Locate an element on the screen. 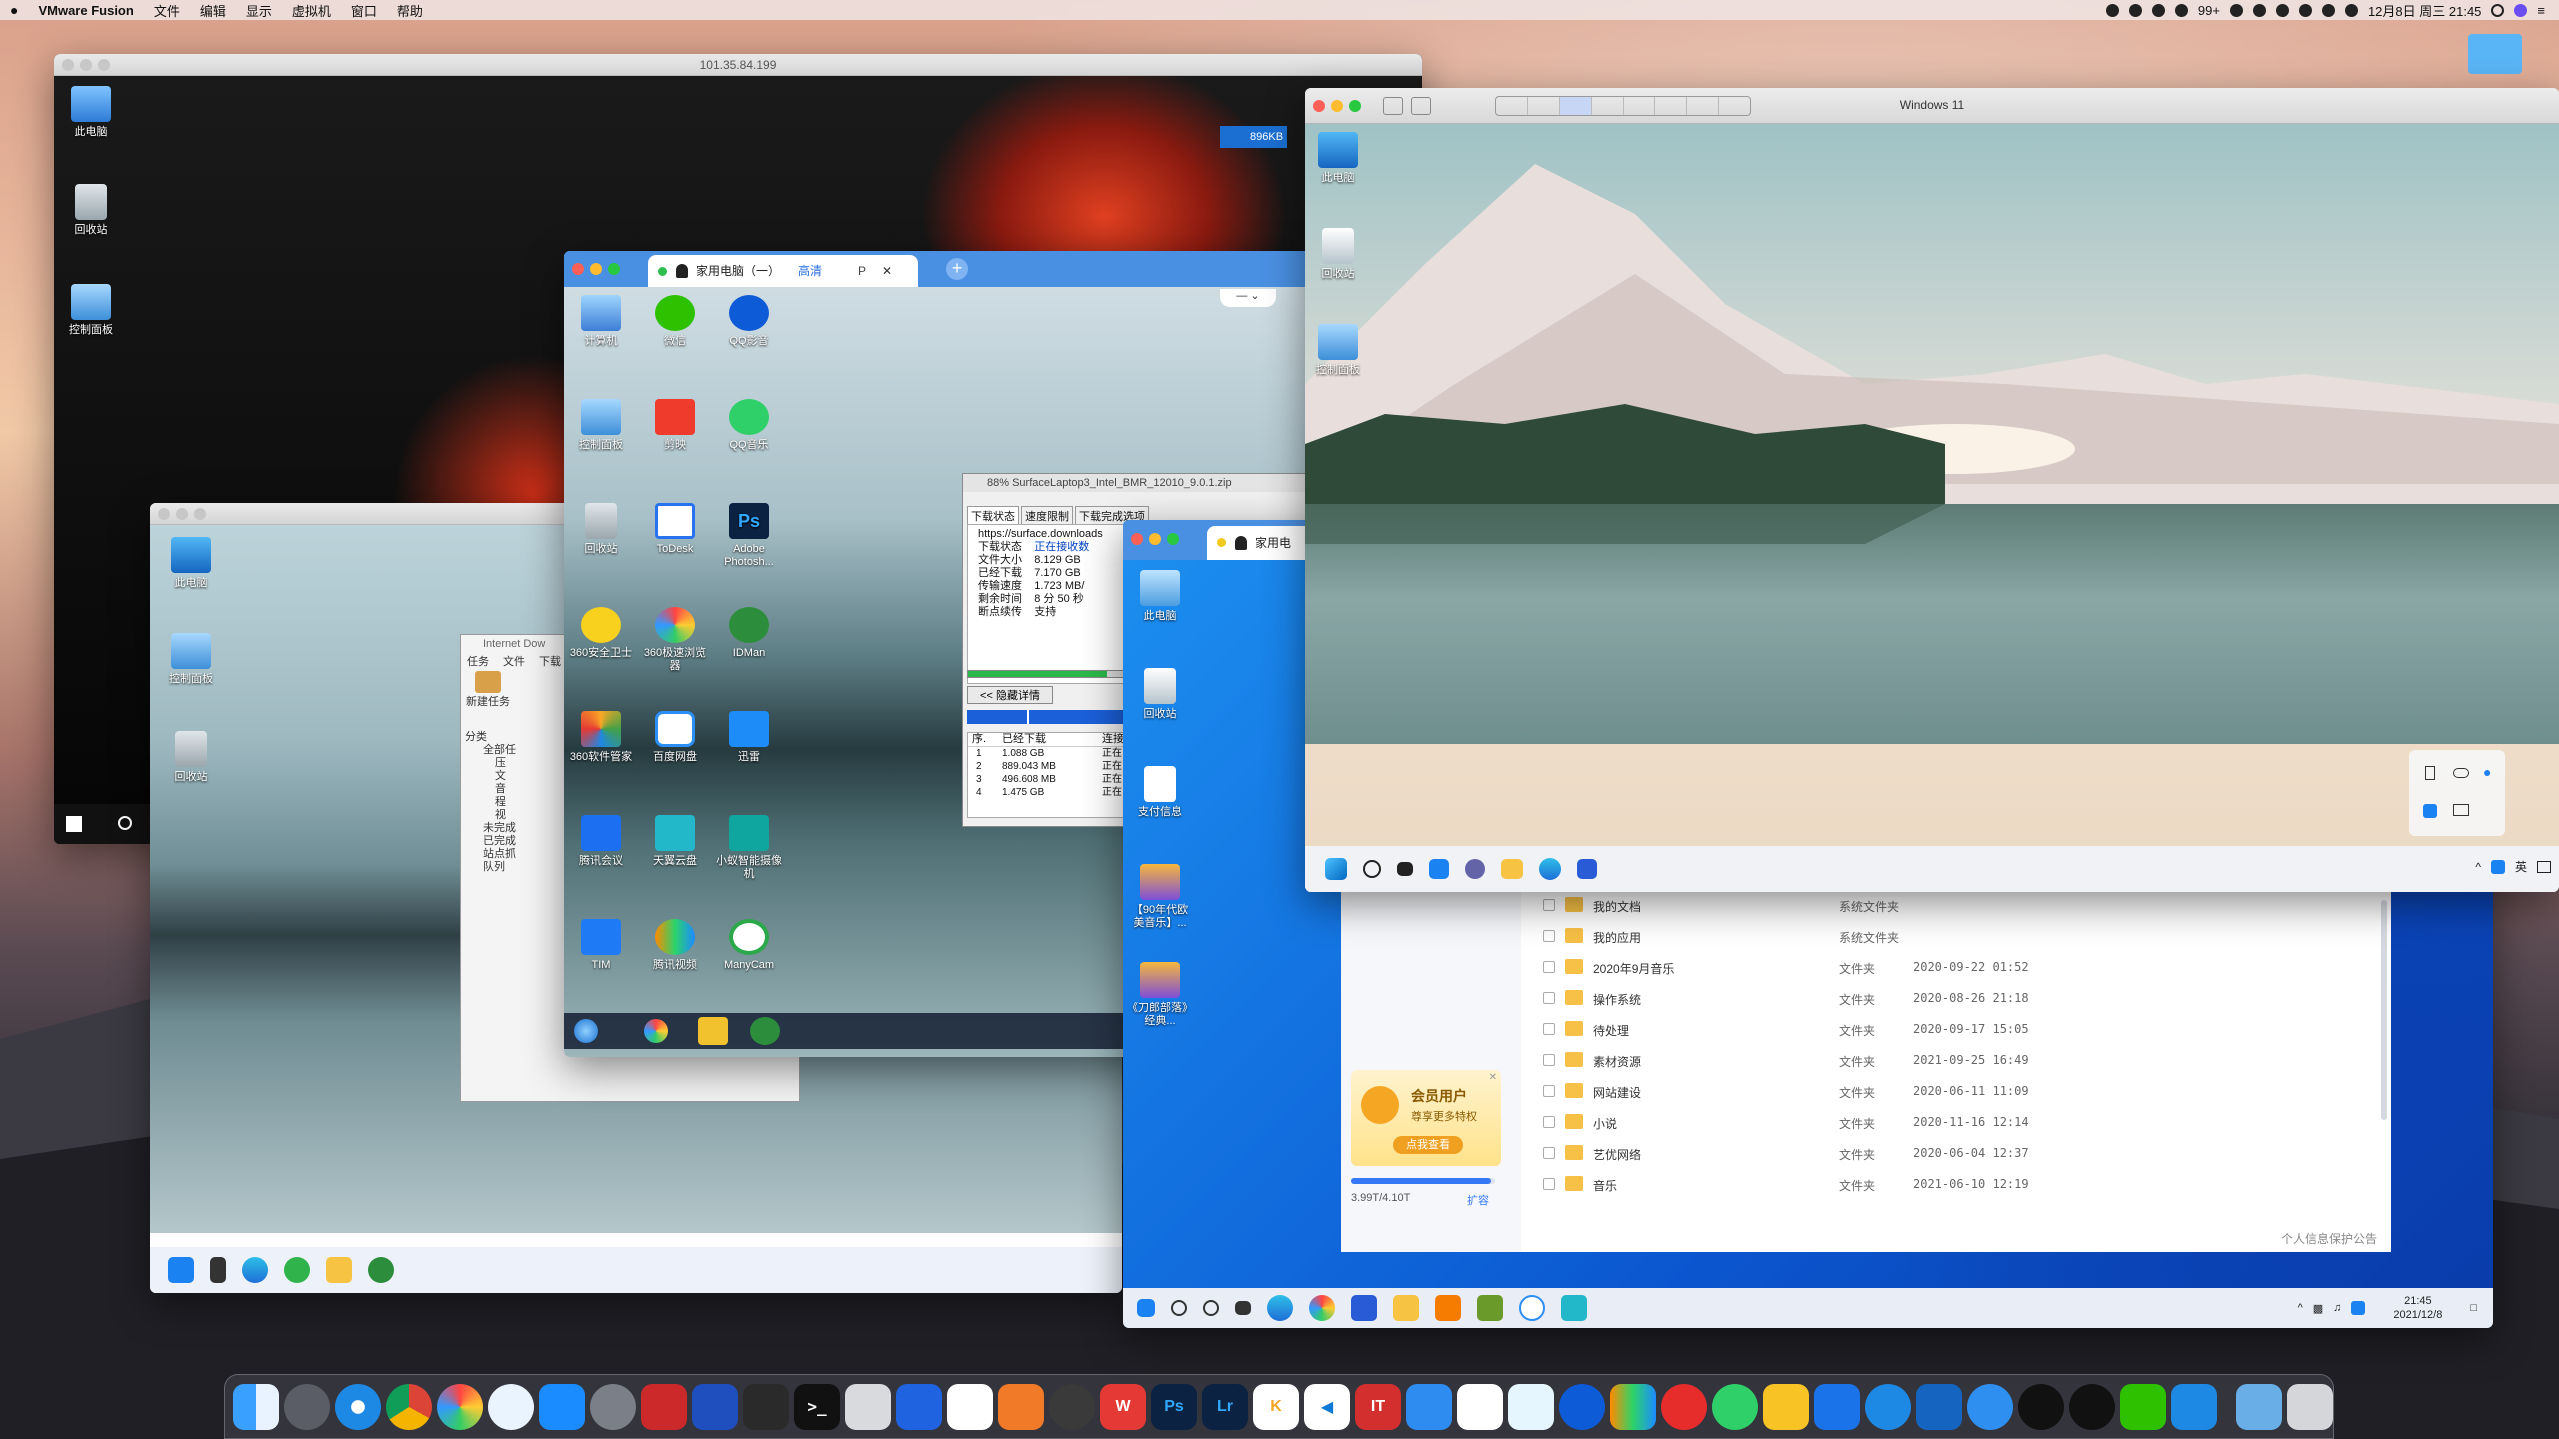  list-item: 我的应用 系统文件夹 is located at coordinates (1891, 936).